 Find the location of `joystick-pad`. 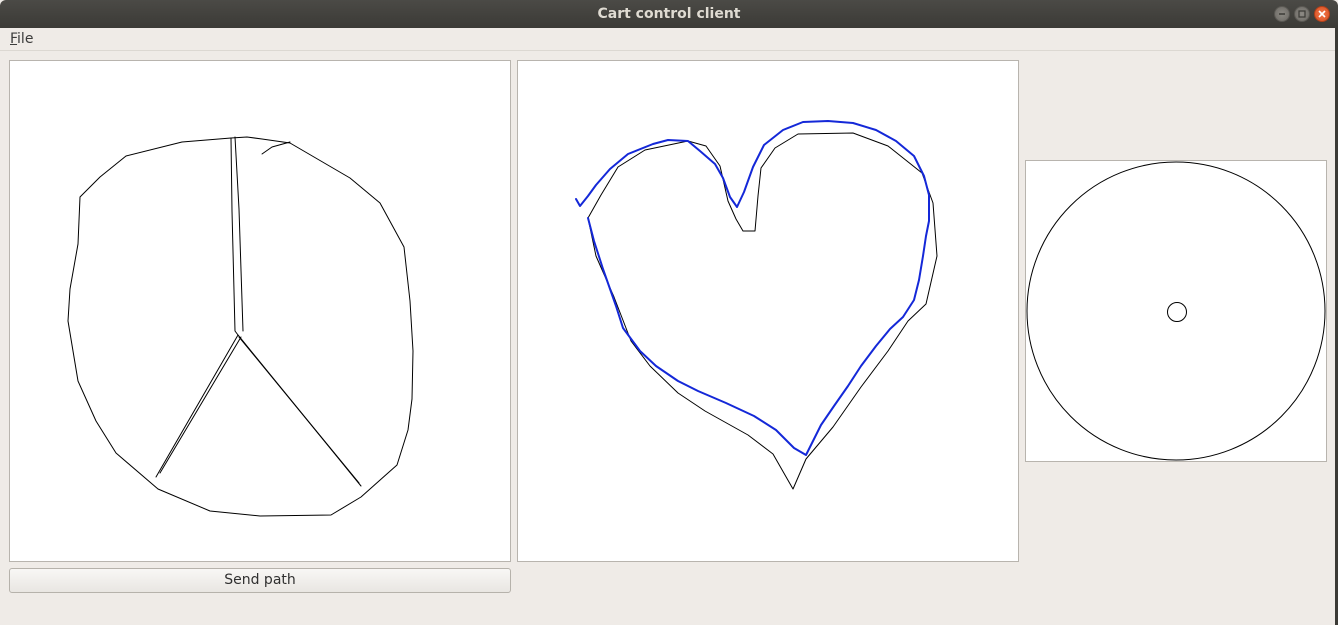

joystick-pad is located at coordinates (1176, 311).